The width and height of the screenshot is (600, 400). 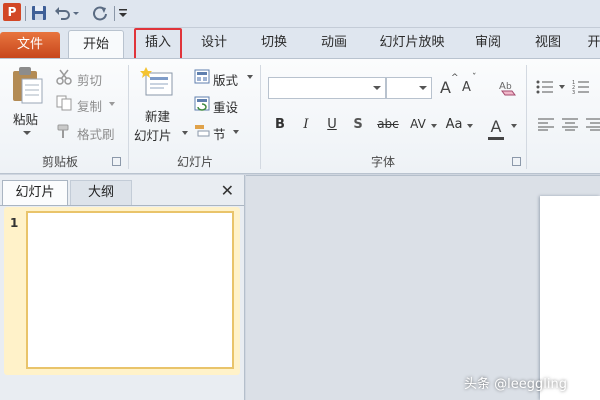 What do you see at coordinates (388, 124) in the screenshot?
I see `strikethrough-button: abc` at bounding box center [388, 124].